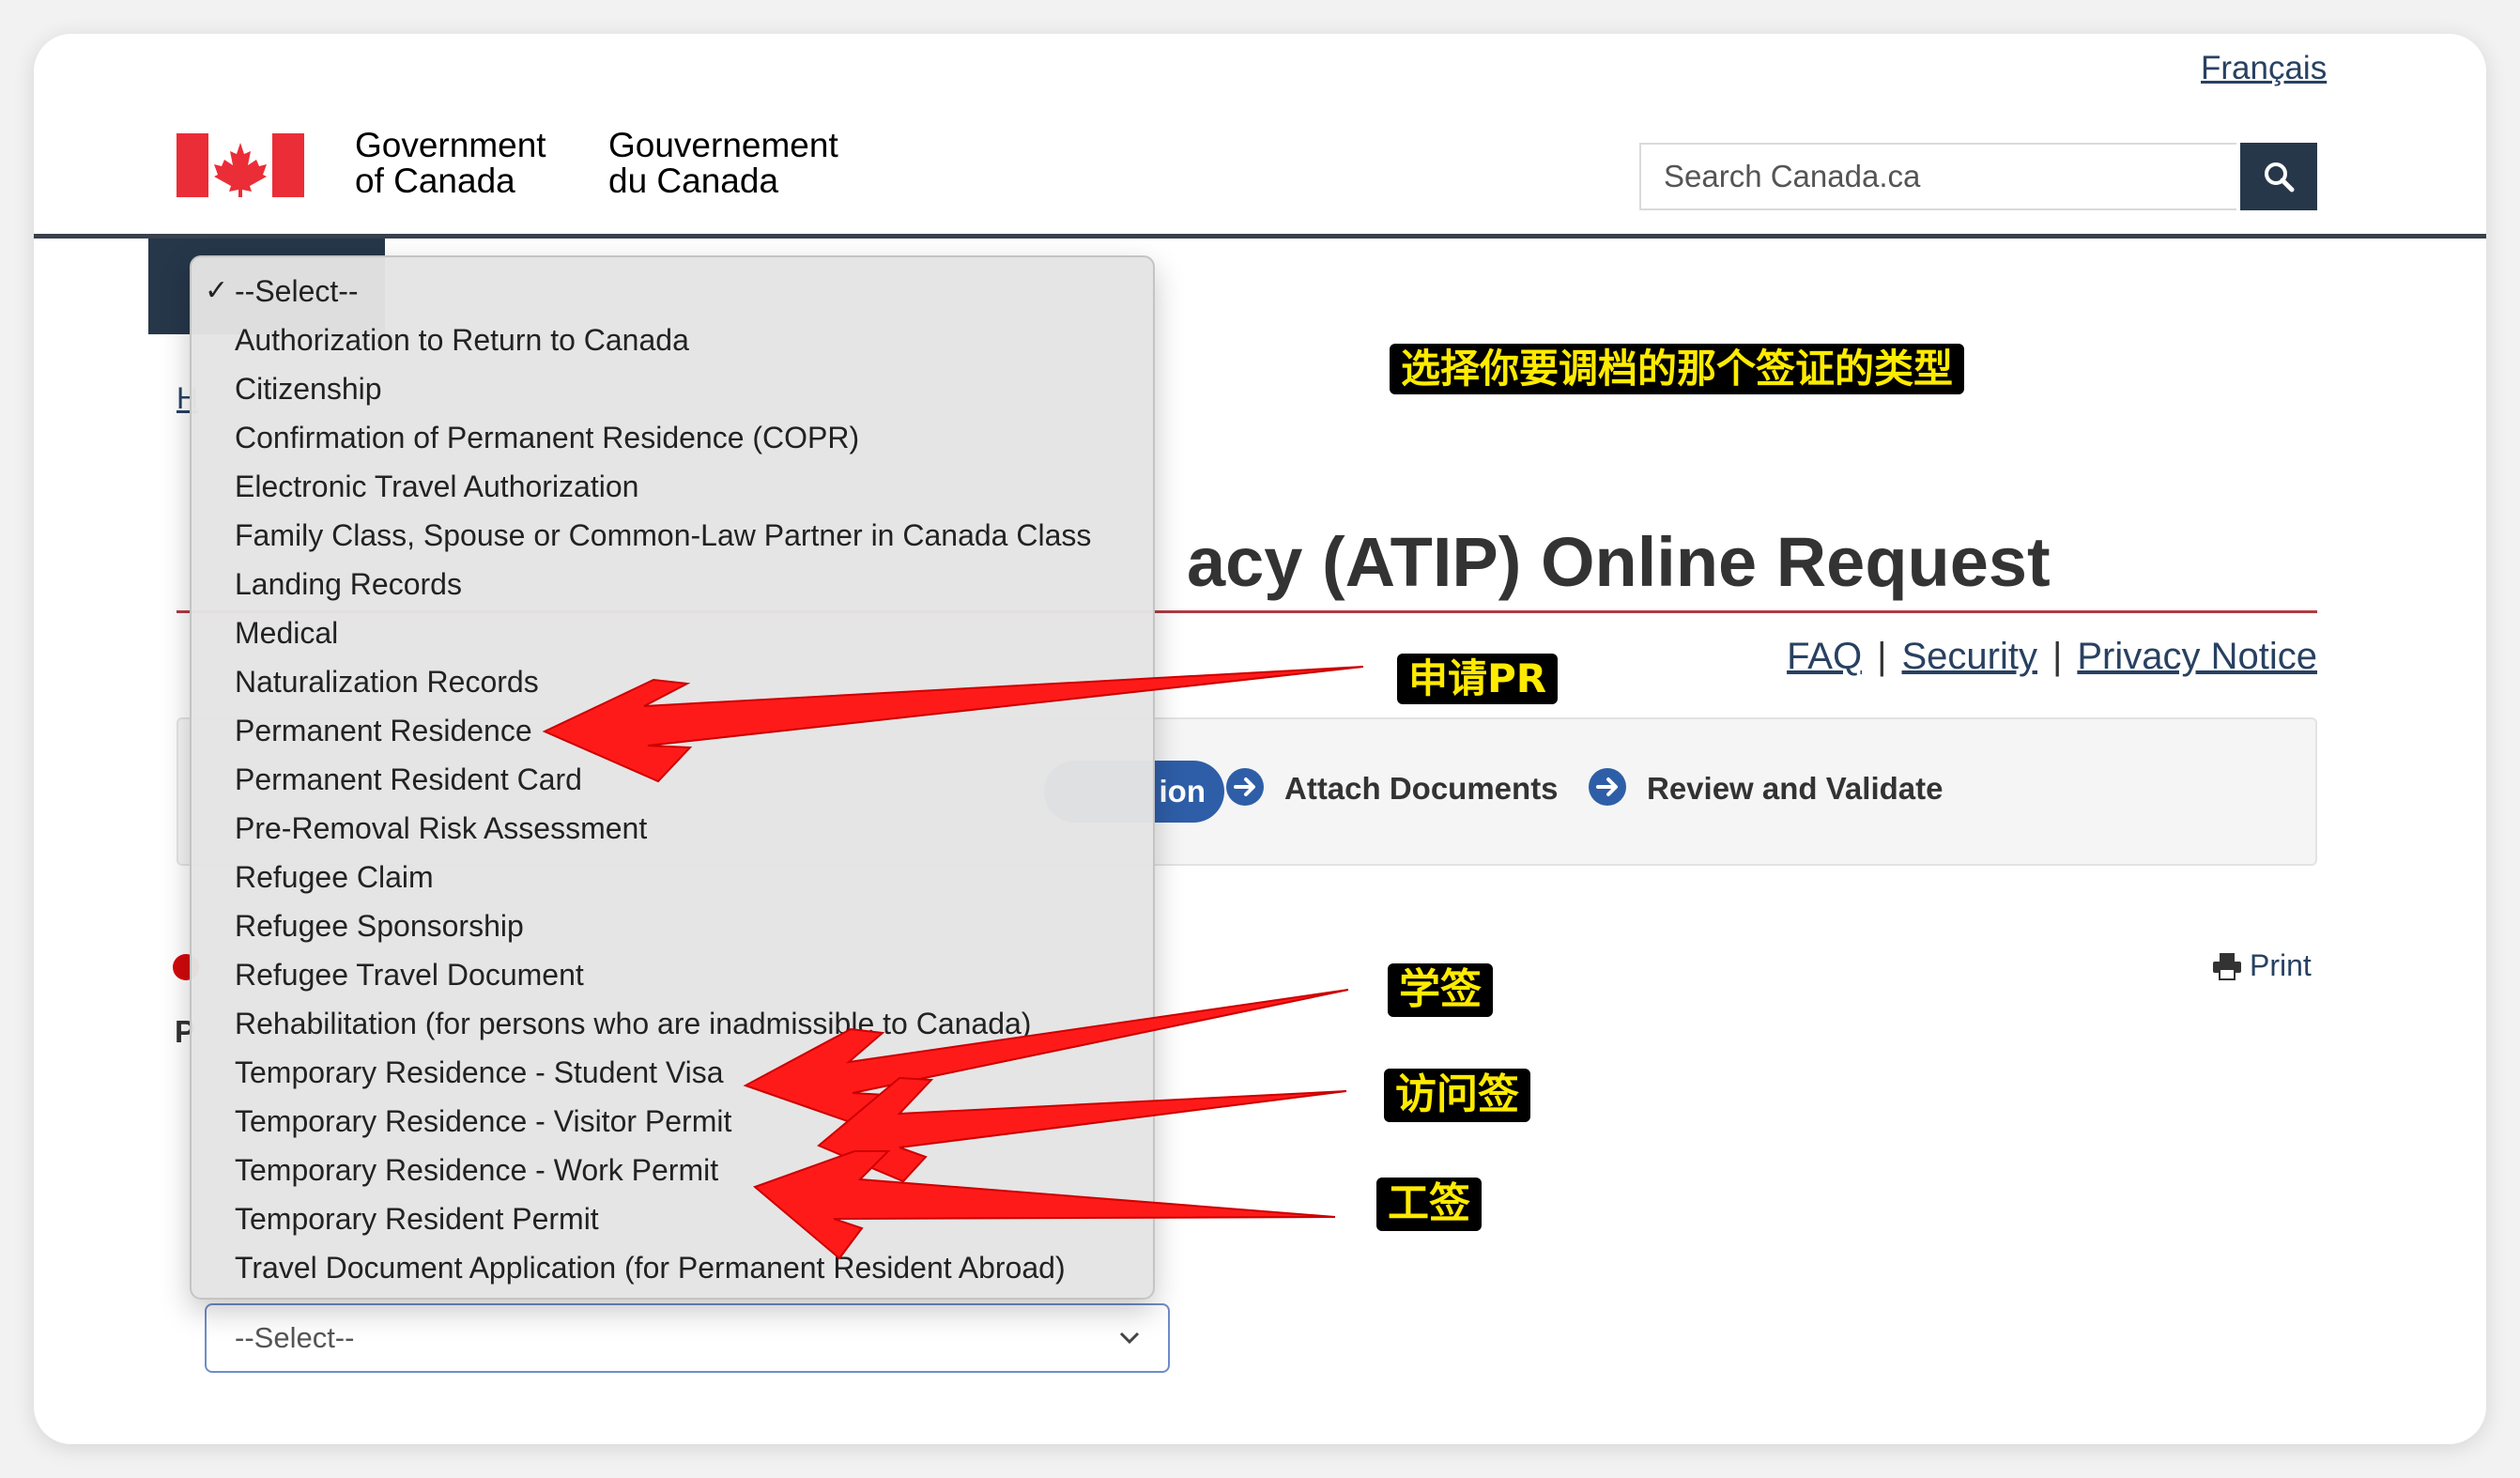 This screenshot has height=1478, width=2520. What do you see at coordinates (379, 926) in the screenshot?
I see `option-label: Refugee Sponsorship` at bounding box center [379, 926].